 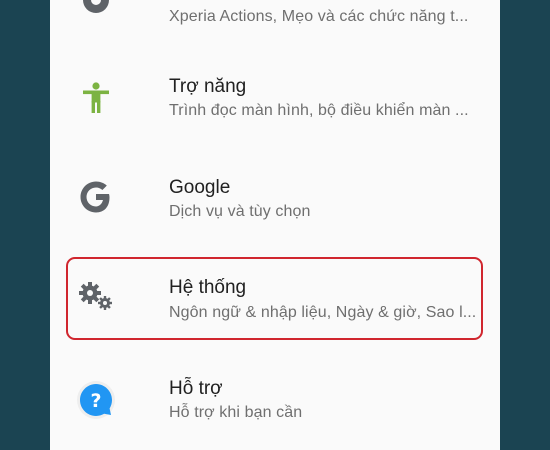 I want to click on help-icon: ?, so click(x=96, y=400).